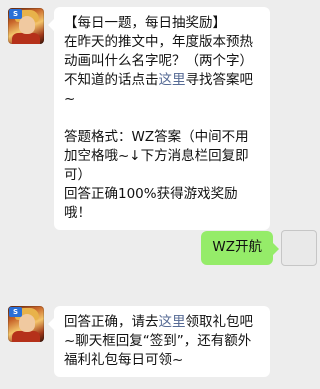 This screenshot has width=320, height=389. Describe the element at coordinates (172, 80) in the screenshot. I see `answer-link: 这里` at that location.